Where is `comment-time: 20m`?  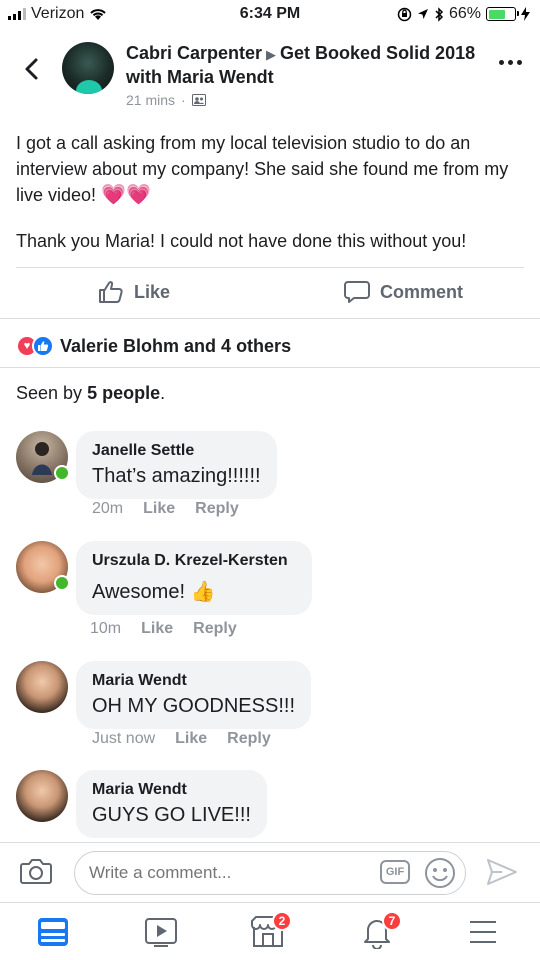
comment-time: 20m is located at coordinates (108, 508).